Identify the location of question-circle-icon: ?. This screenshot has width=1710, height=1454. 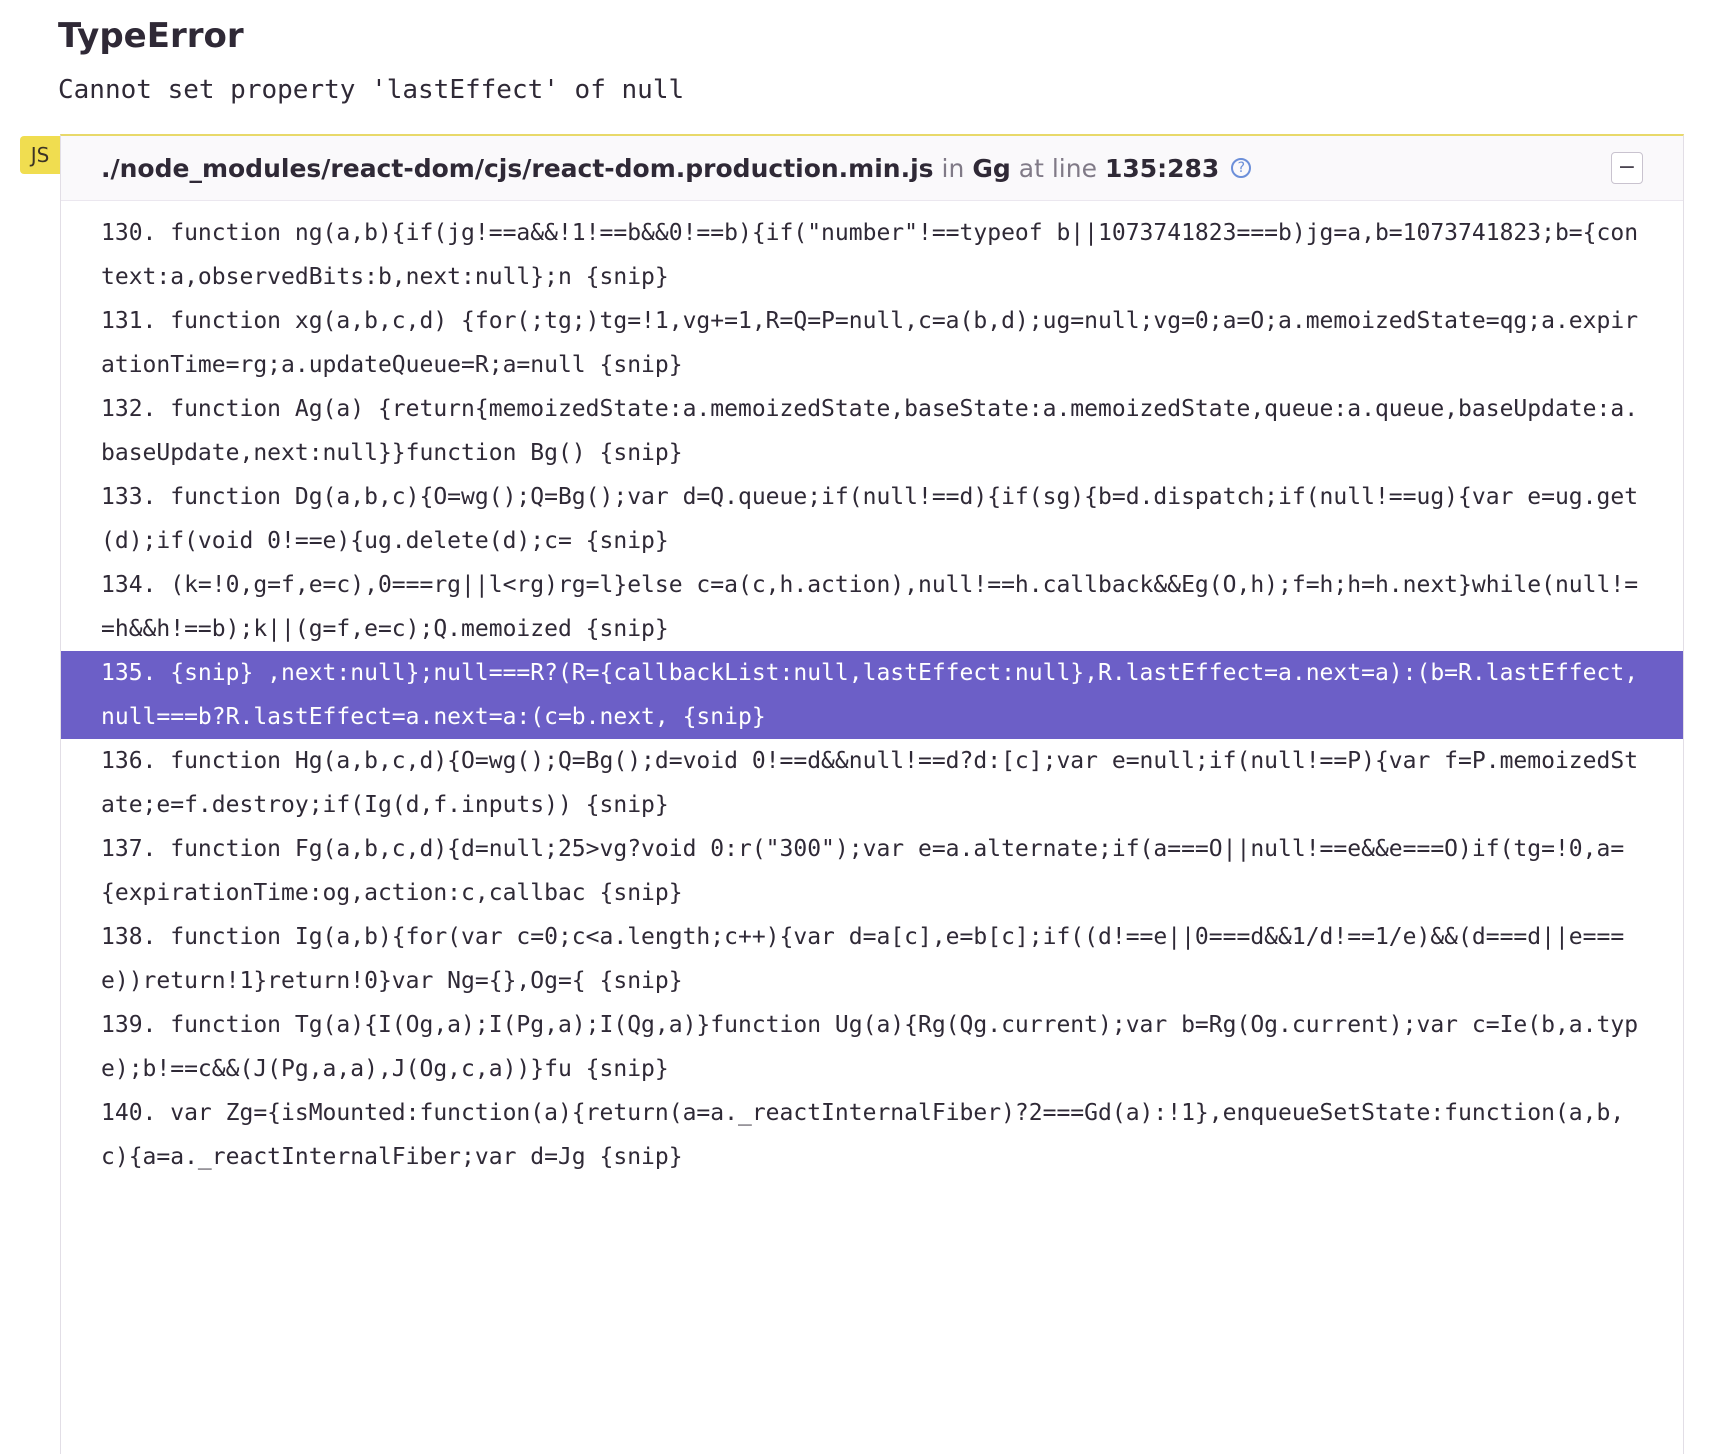
(1241, 168).